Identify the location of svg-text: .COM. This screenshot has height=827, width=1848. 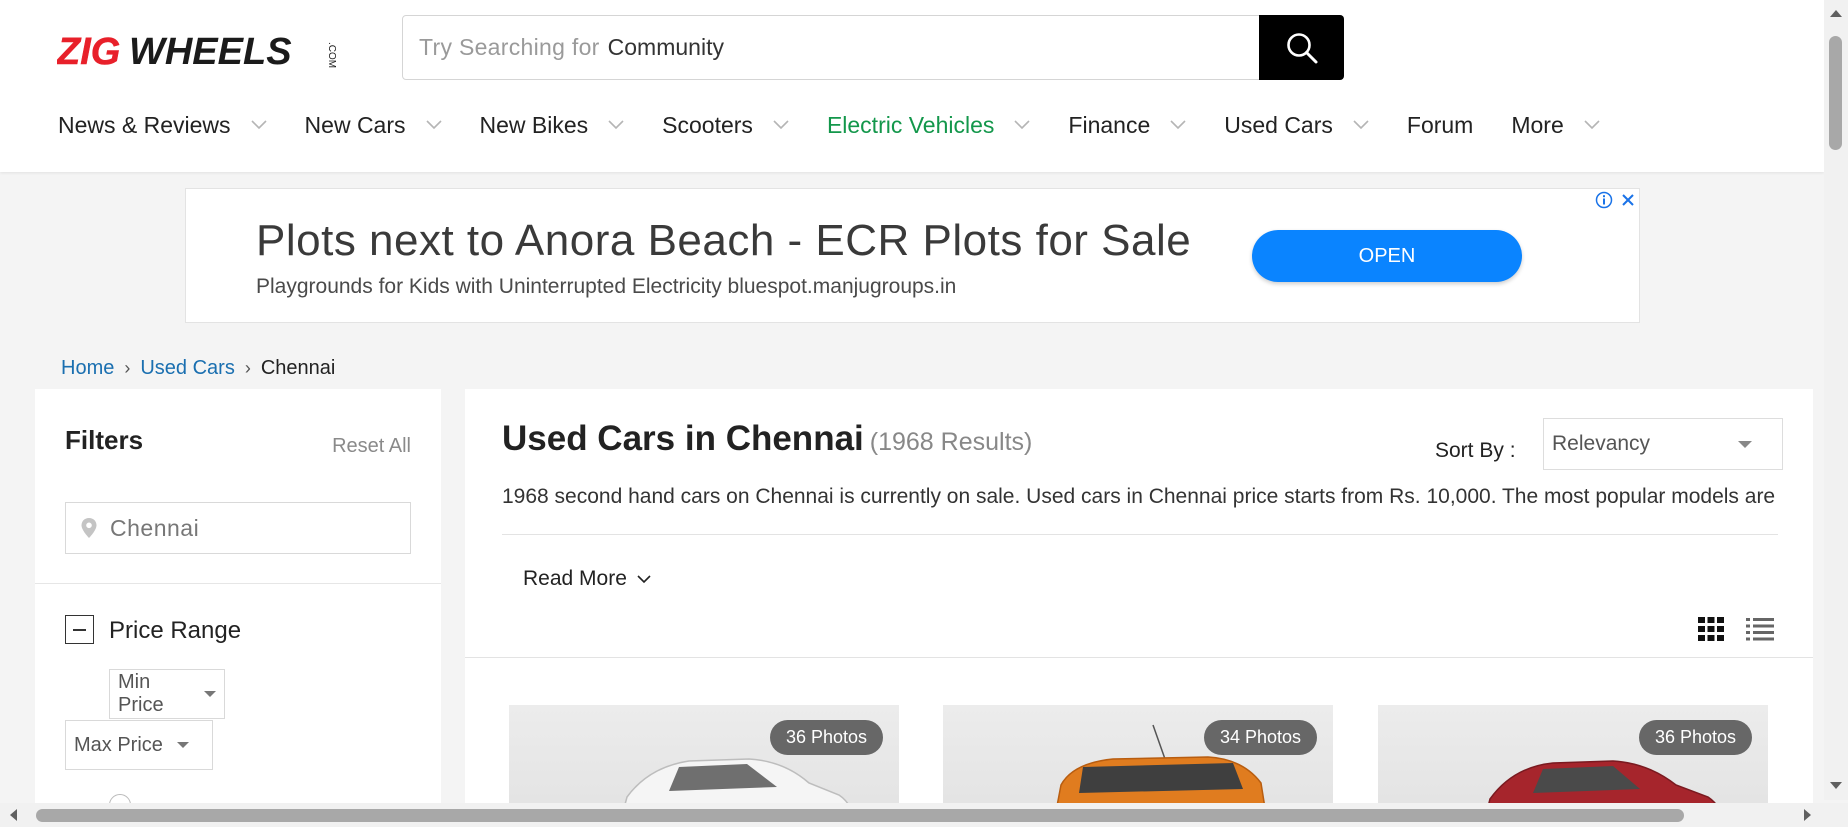
(331, 55).